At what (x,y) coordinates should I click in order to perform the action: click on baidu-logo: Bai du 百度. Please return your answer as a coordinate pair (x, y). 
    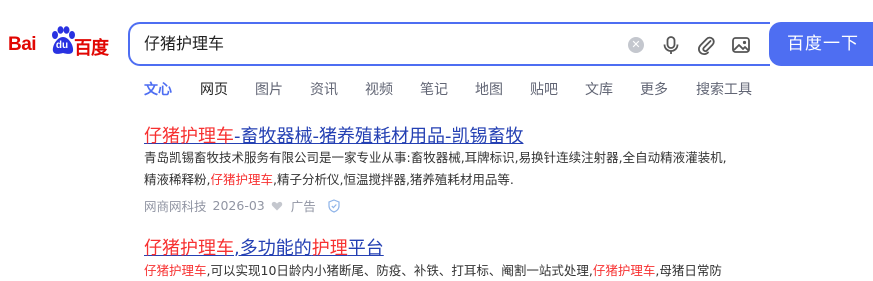
    Looking at the image, I should click on (60, 42).